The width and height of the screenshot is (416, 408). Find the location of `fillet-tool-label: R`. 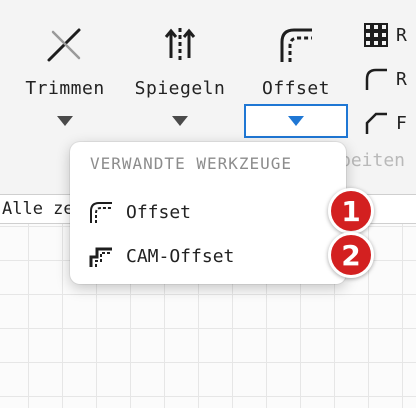

fillet-tool-label: R is located at coordinates (401, 79).